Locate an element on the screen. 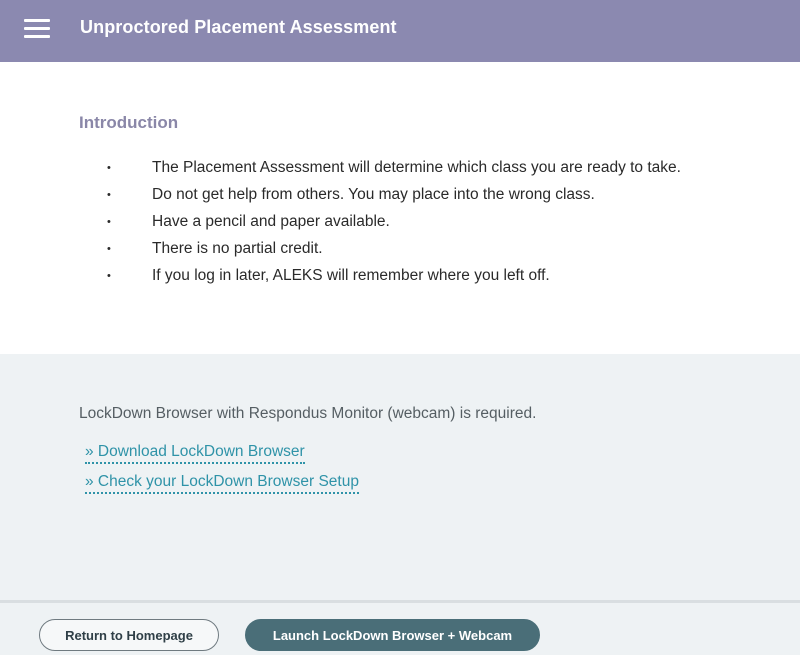 This screenshot has width=800, height=655. header-bar: Unproctored Placement Assessment is located at coordinates (400, 31).